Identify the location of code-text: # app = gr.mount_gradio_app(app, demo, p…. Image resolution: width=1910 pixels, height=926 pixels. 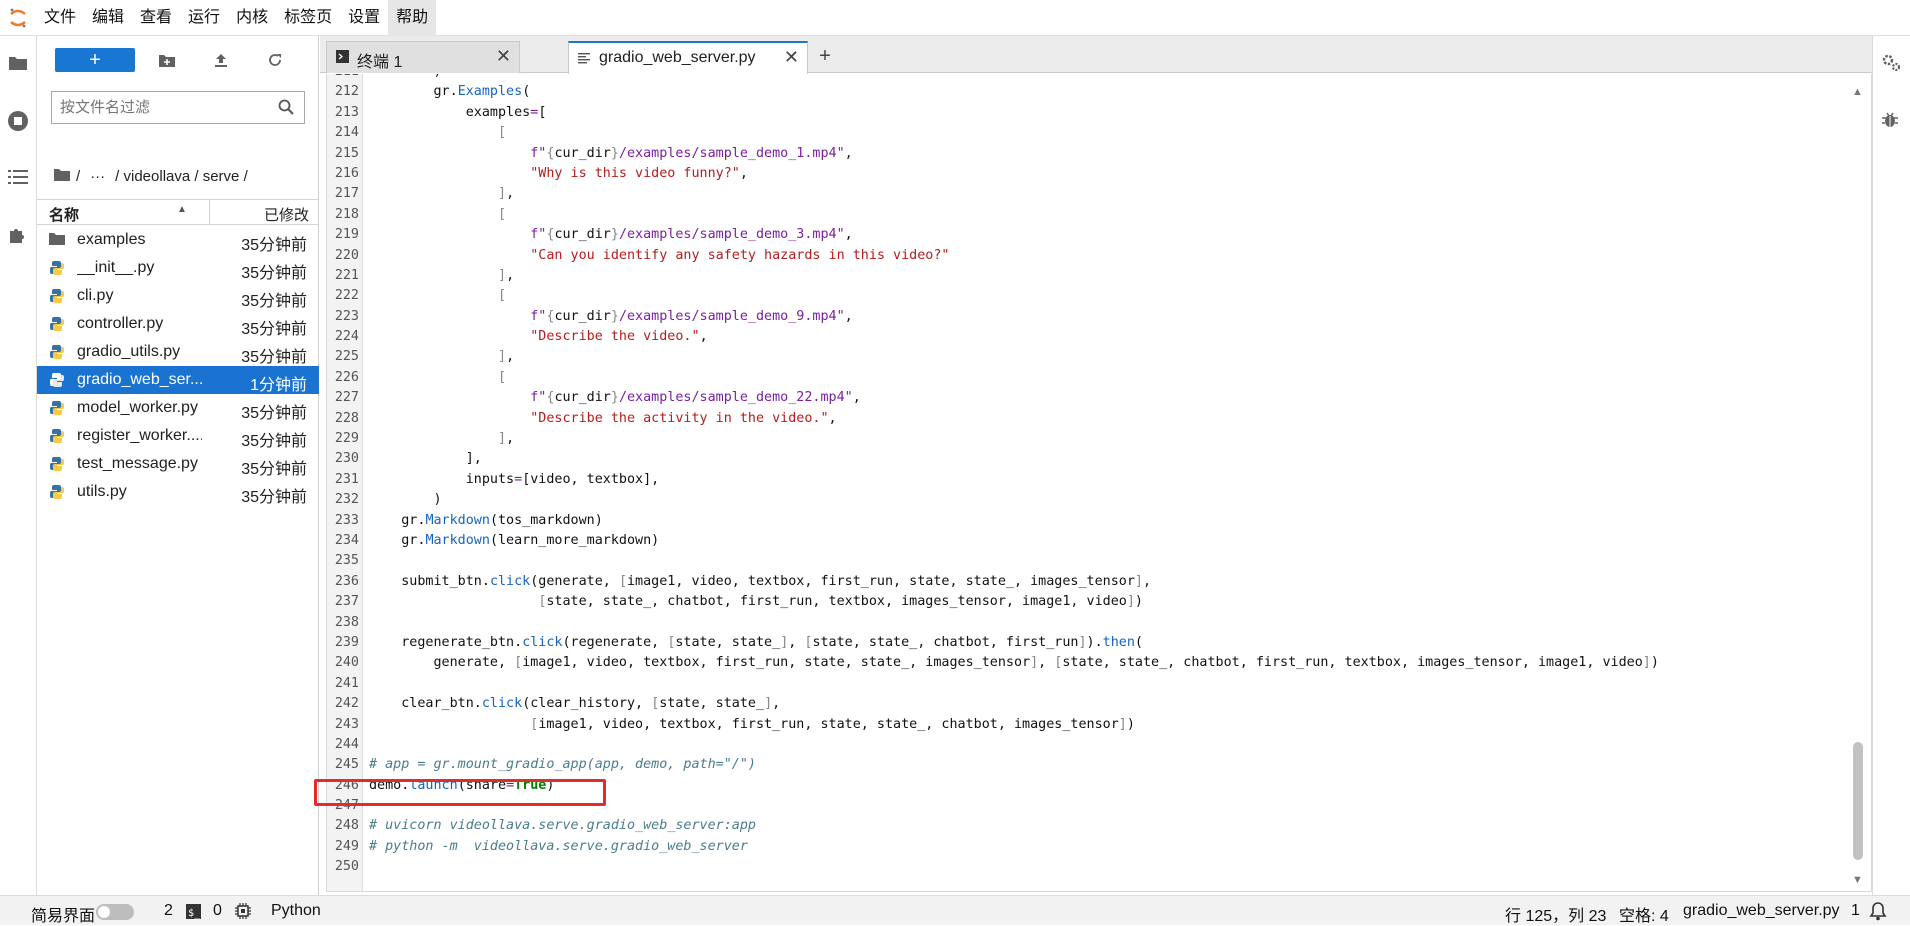
(562, 765).